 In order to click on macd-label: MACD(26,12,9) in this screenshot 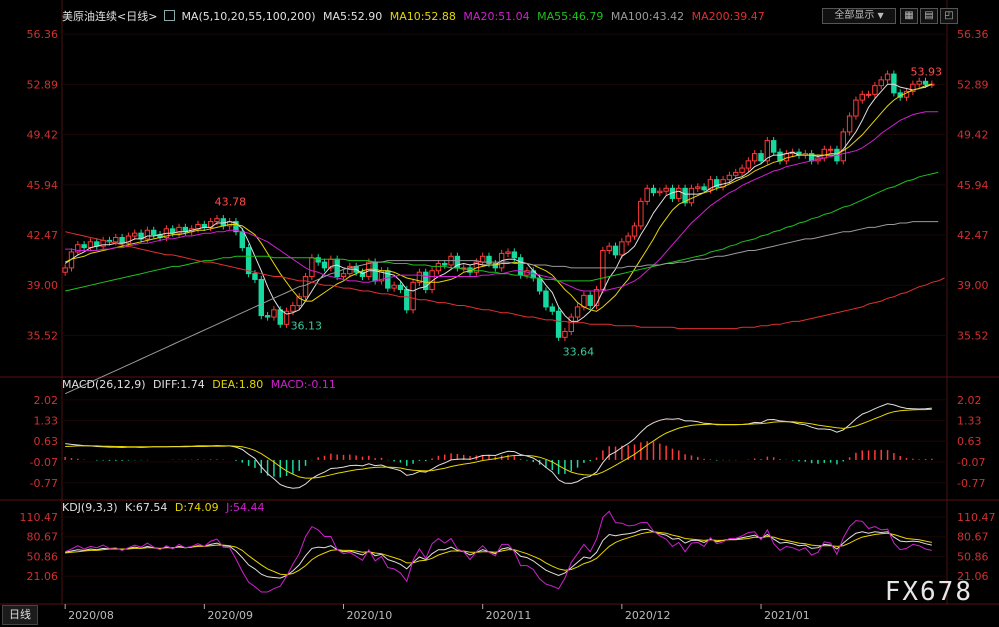, I will do `click(104, 384)`.